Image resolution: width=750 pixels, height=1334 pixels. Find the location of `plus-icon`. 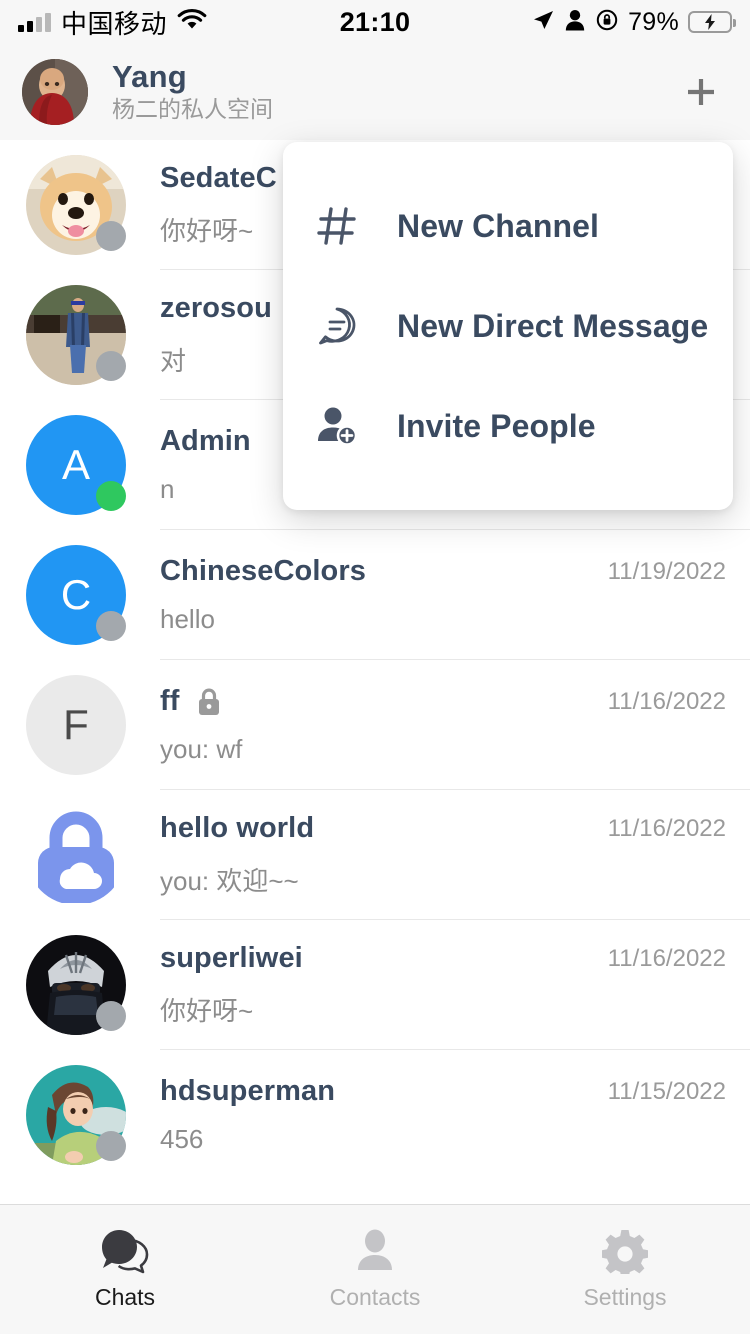

plus-icon is located at coordinates (701, 92).